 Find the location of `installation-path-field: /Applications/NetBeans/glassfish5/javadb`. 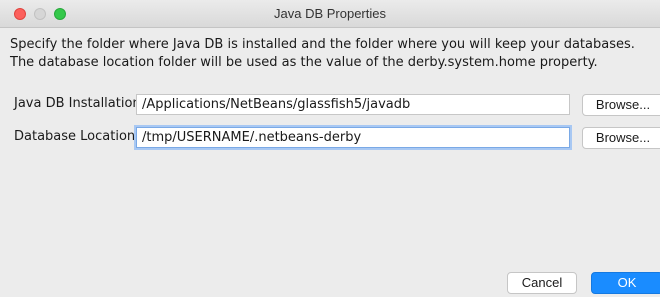

installation-path-field: /Applications/NetBeans/glassfish5/javadb is located at coordinates (353, 104).